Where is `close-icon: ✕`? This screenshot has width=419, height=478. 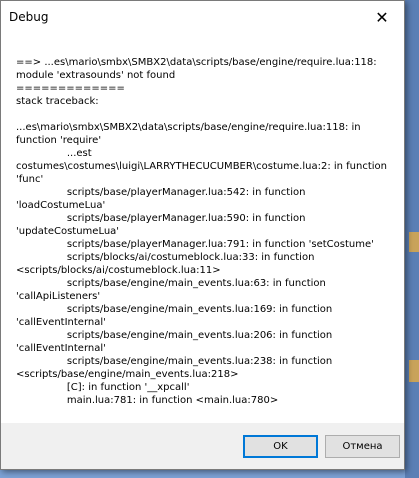
close-icon: ✕ is located at coordinates (382, 17).